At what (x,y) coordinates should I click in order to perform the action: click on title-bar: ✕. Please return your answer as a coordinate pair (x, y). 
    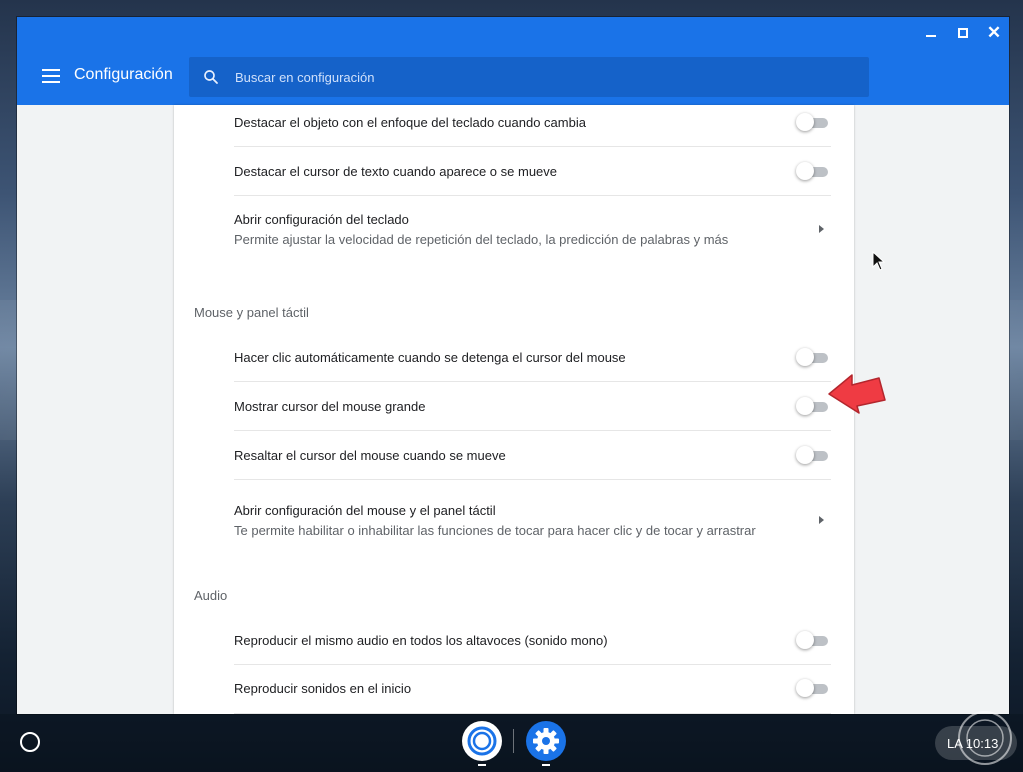
    Looking at the image, I should click on (513, 32).